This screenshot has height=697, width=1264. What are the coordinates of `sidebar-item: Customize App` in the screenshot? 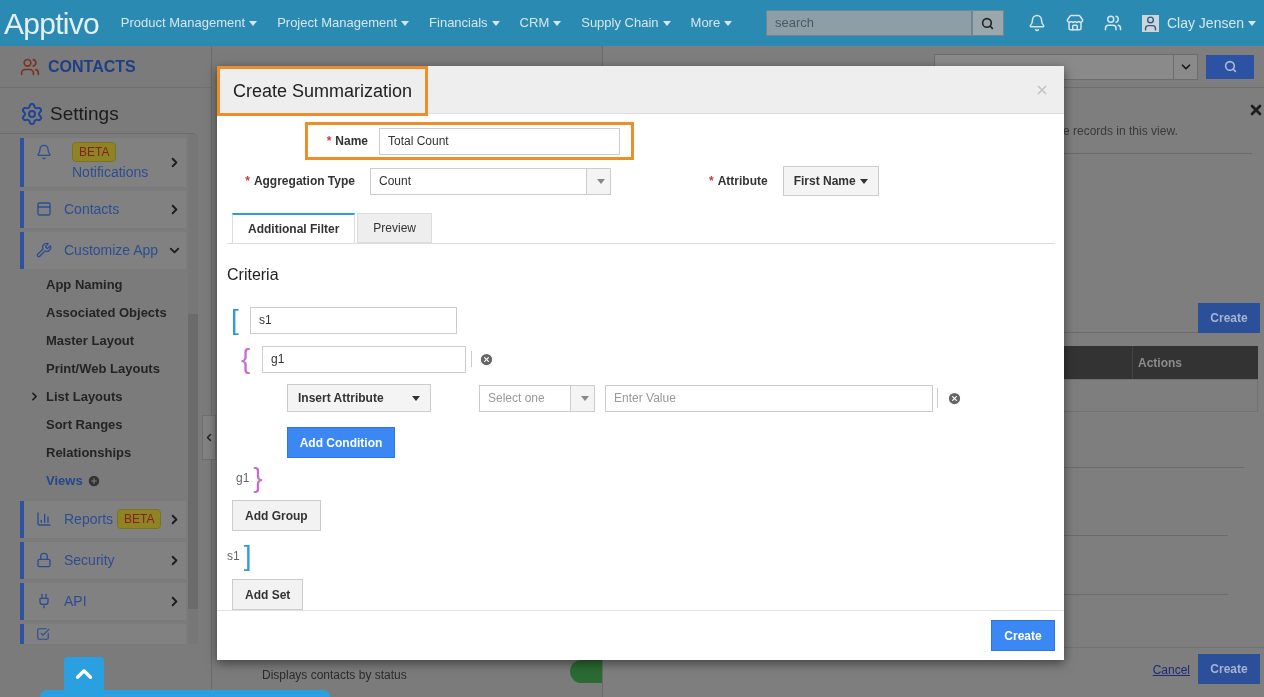 It's located at (103, 250).